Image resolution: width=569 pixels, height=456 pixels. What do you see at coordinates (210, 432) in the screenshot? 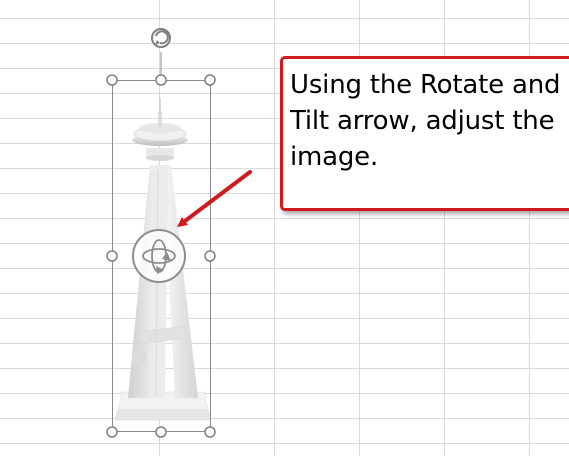
I see `resize-handle-bottom-right` at bounding box center [210, 432].